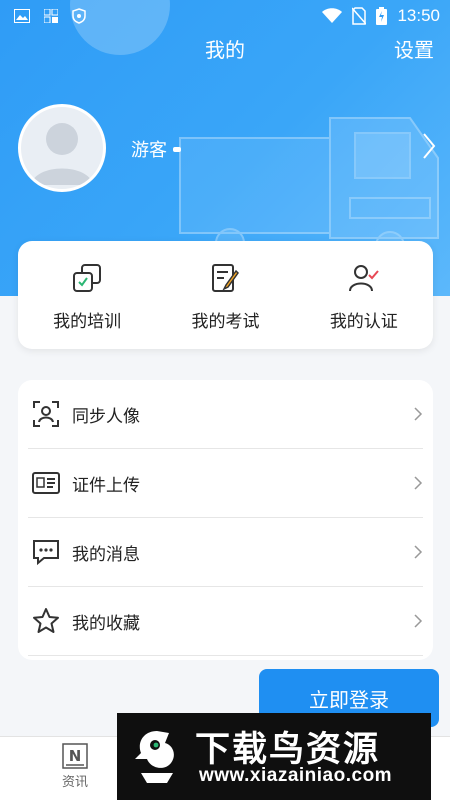  What do you see at coordinates (51, 16) in the screenshot?
I see `grid-icon` at bounding box center [51, 16].